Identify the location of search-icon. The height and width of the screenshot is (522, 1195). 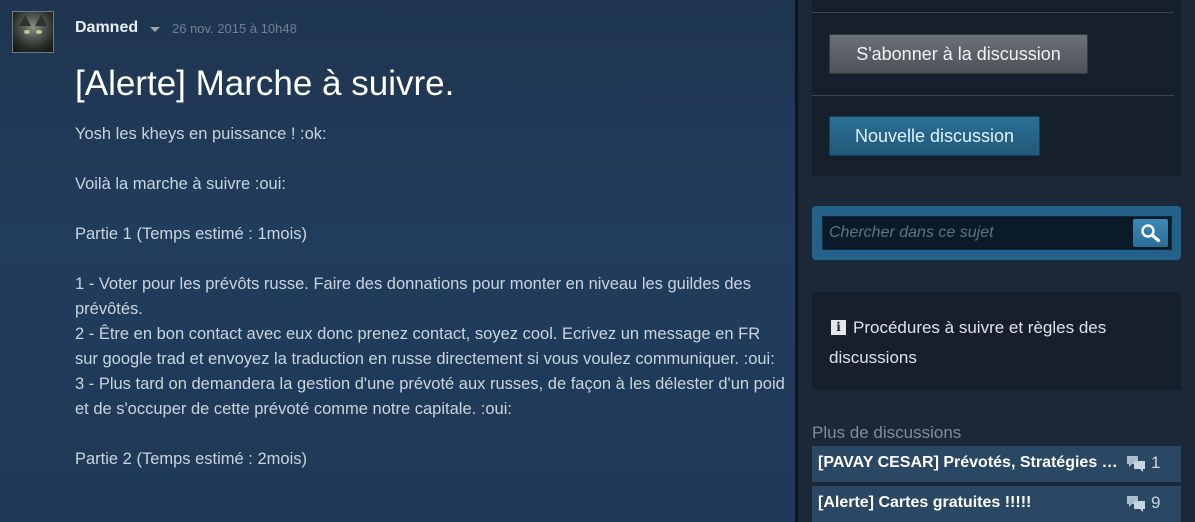
(1151, 233).